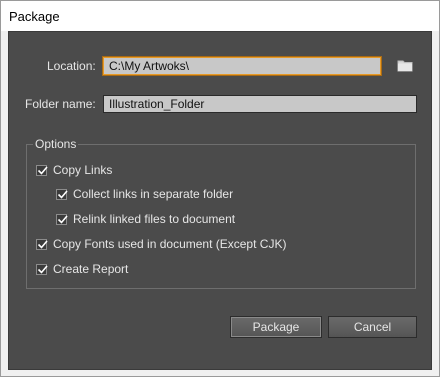 The image size is (440, 377). I want to click on copy-fonts-label: Copy Fonts used in document (Except CJK), so click(170, 244).